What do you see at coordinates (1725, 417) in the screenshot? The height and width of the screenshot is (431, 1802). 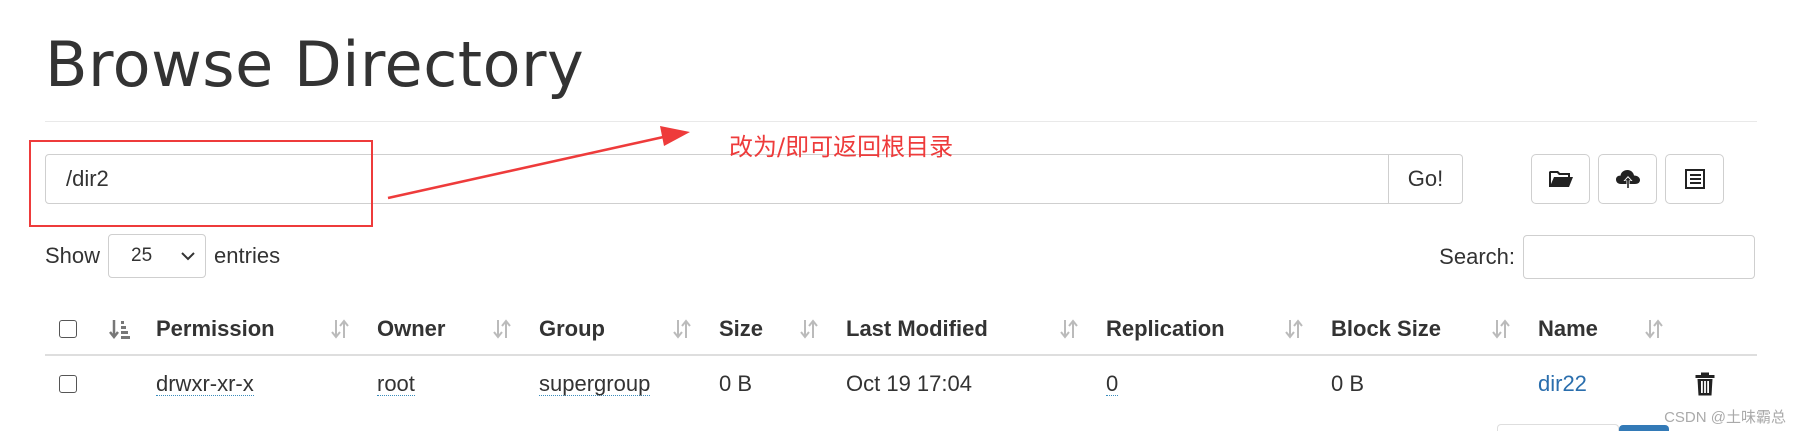 I see `watermark: CSDN @土味霸总` at bounding box center [1725, 417].